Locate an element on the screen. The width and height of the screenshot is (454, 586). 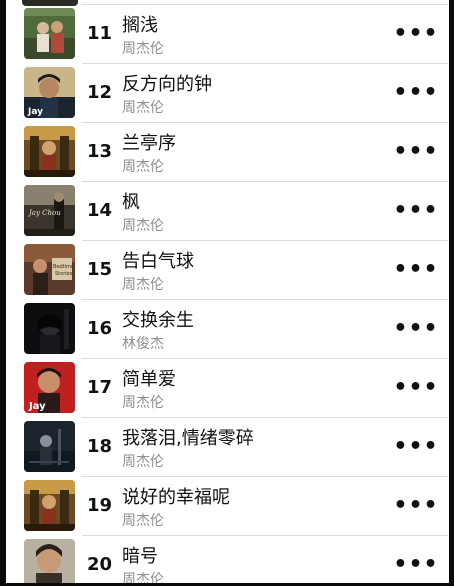
album-cover-night is located at coordinates (49, 446).